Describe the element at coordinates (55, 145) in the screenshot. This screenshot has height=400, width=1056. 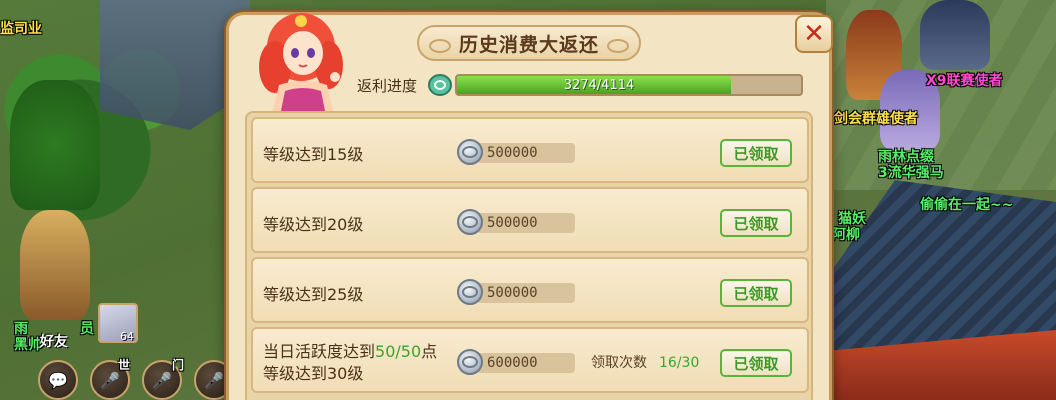
I see `npc-tree-figure` at that location.